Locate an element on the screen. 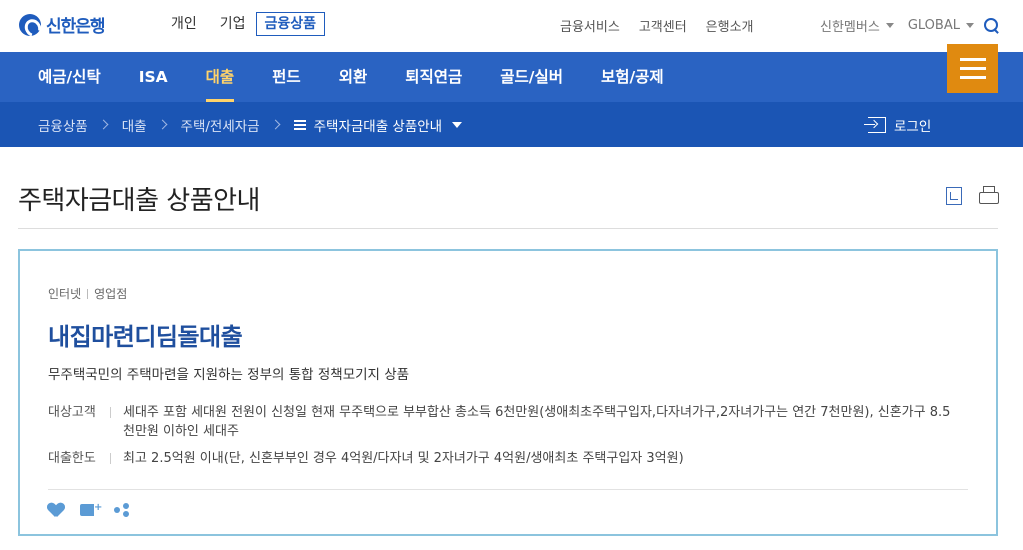  limit-label: 대출한도 is located at coordinates (72, 458).